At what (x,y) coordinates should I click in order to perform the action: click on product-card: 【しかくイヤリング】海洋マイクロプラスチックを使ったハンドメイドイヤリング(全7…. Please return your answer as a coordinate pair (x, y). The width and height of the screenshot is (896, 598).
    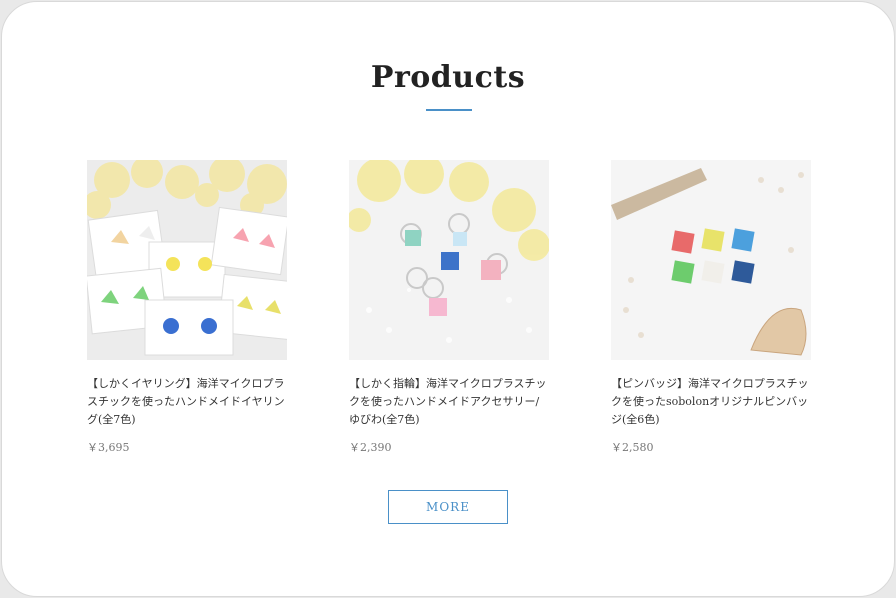
    Looking at the image, I should click on (187, 307).